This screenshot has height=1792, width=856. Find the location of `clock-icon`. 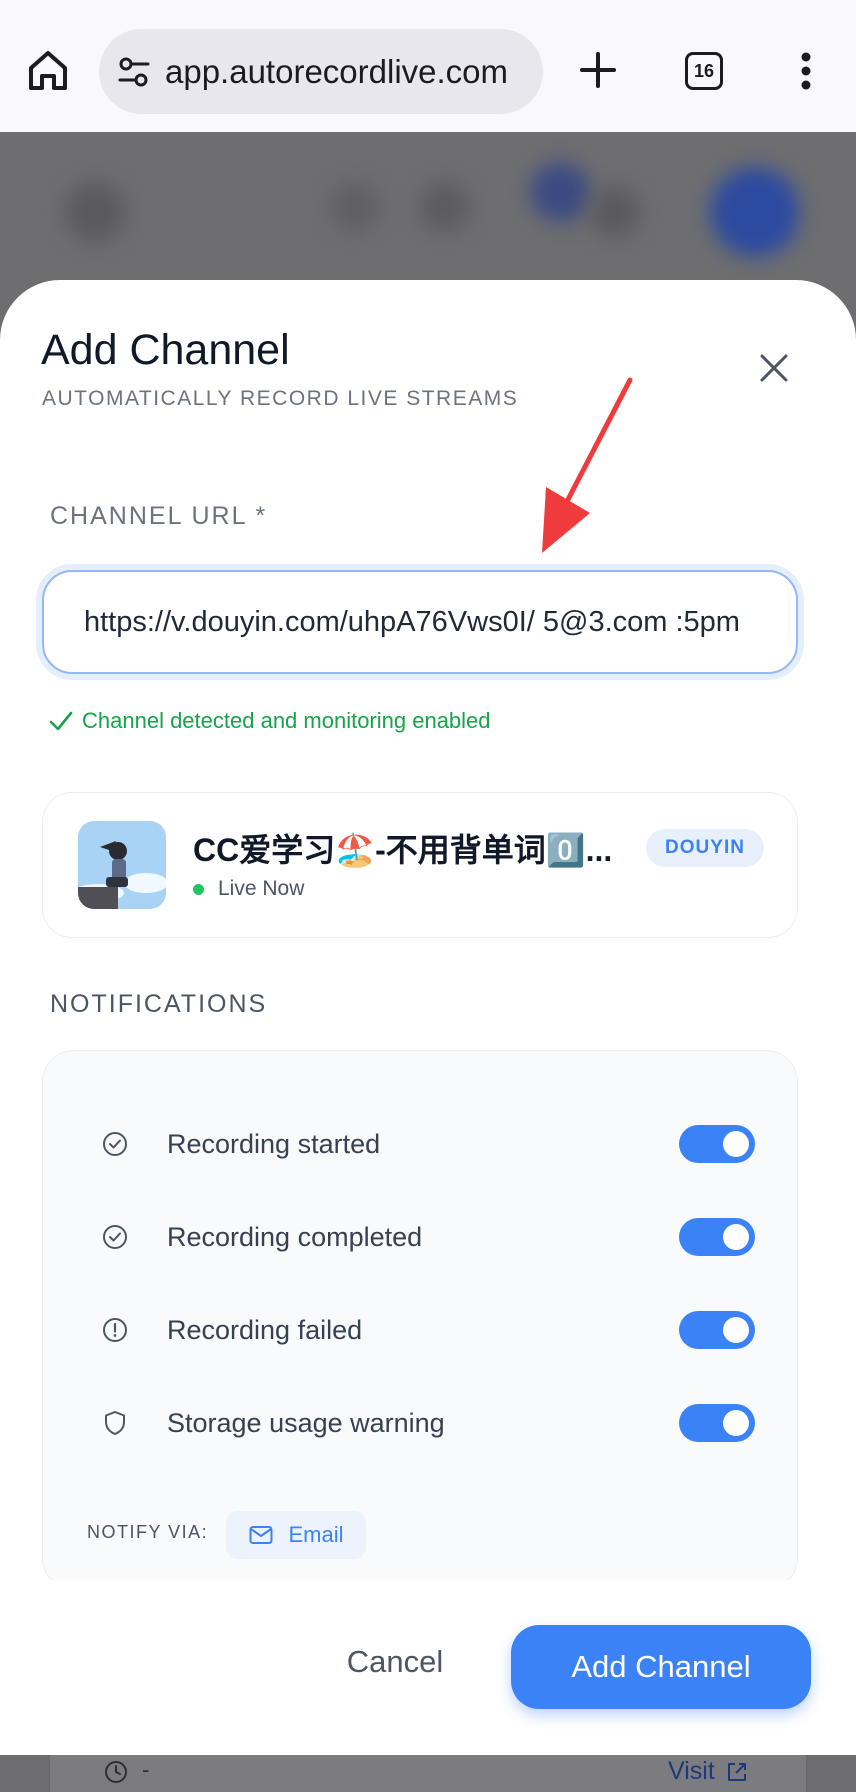

clock-icon is located at coordinates (116, 1772).